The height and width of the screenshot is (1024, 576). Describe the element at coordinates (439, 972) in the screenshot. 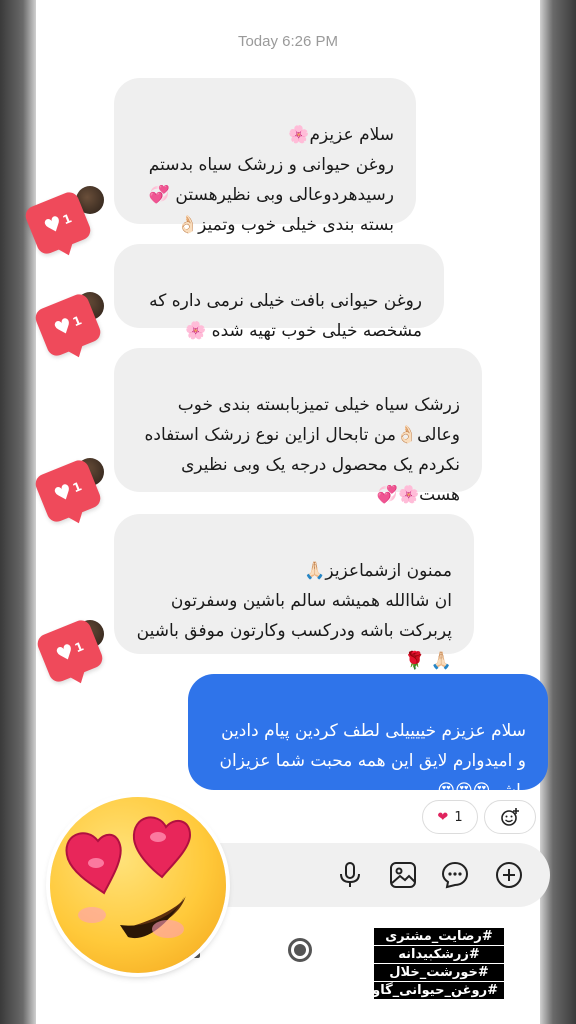

I see `hashtag: #خورشت_خلال` at that location.